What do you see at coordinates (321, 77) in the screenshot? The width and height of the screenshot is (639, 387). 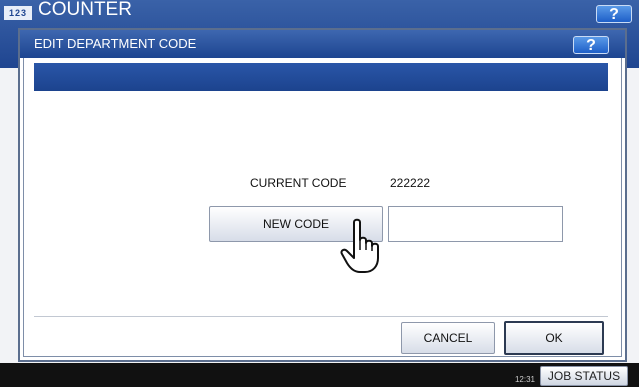 I see `dialog-message-bar` at bounding box center [321, 77].